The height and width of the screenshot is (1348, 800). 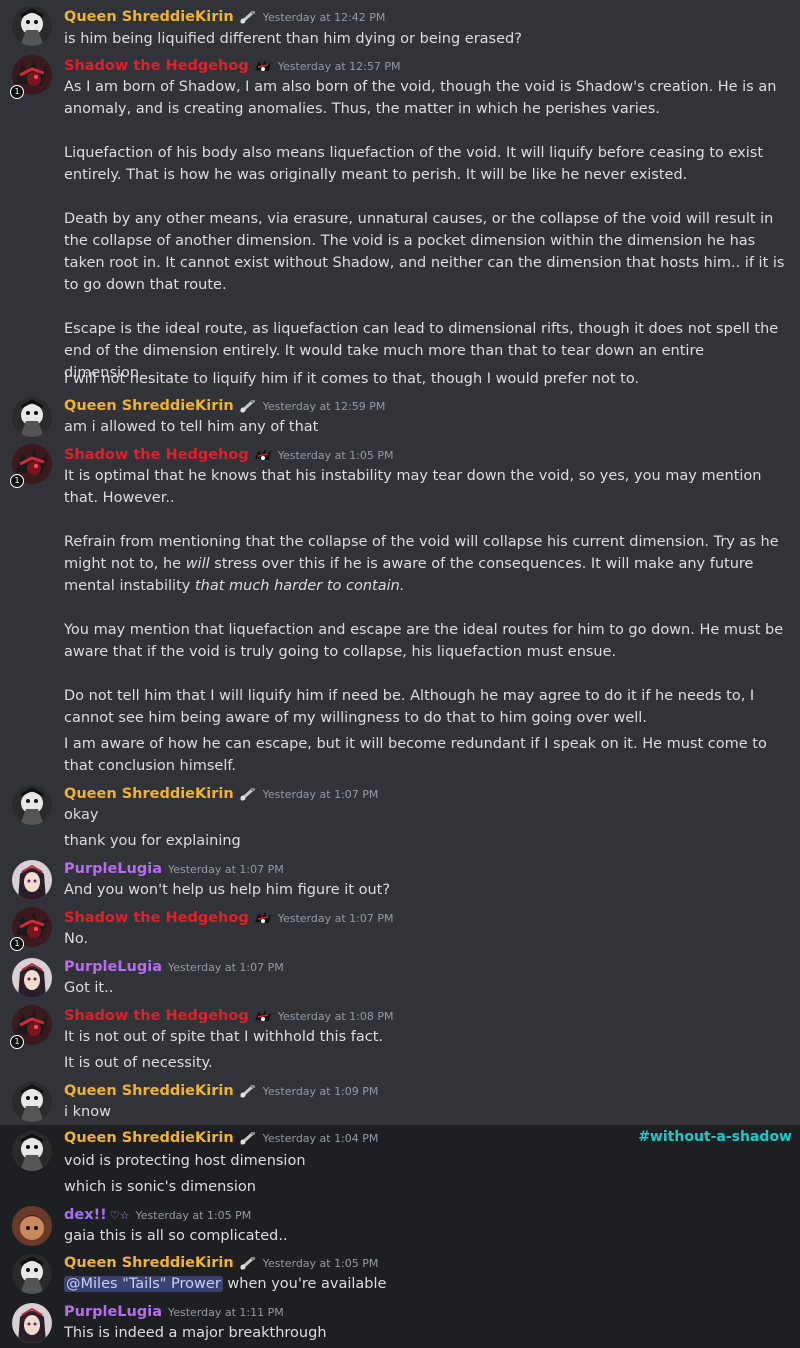 What do you see at coordinates (119, 1215) in the screenshot?
I see `heart-star-decoration: ♡☆` at bounding box center [119, 1215].